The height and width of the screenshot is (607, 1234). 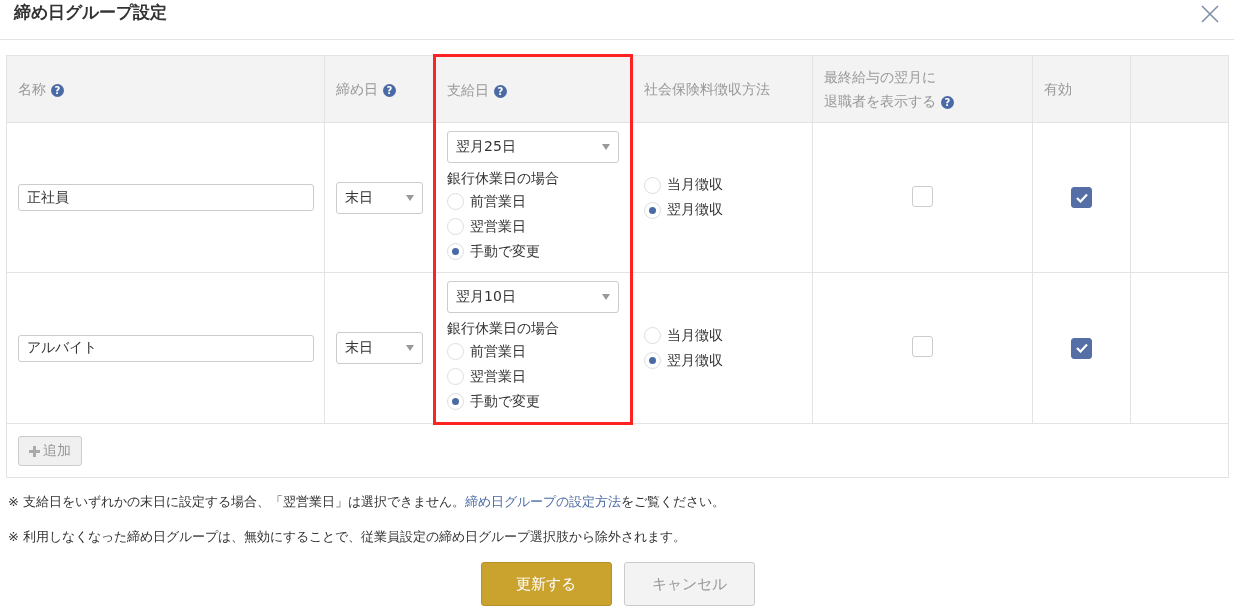 I want to click on column-header: 名称, so click(x=32, y=89).